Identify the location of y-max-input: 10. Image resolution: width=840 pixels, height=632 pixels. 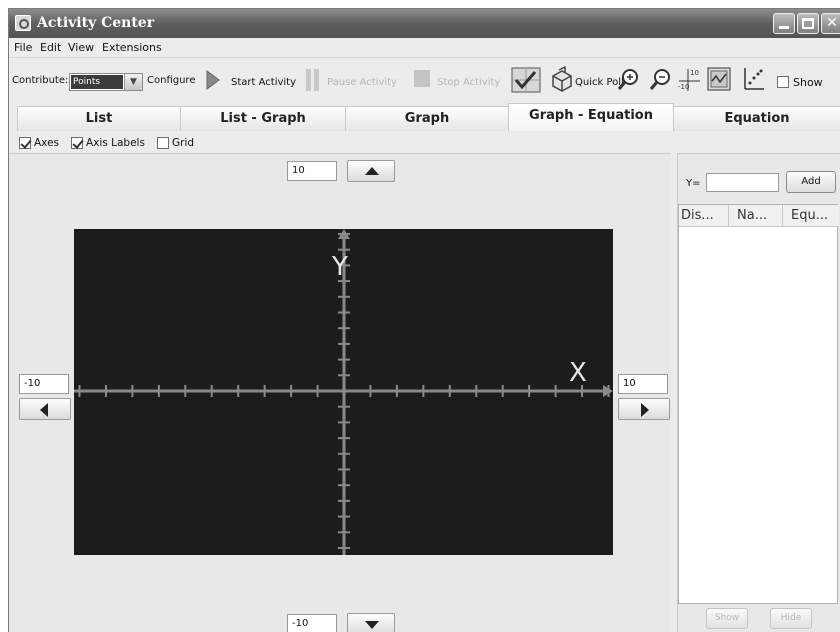
(312, 171).